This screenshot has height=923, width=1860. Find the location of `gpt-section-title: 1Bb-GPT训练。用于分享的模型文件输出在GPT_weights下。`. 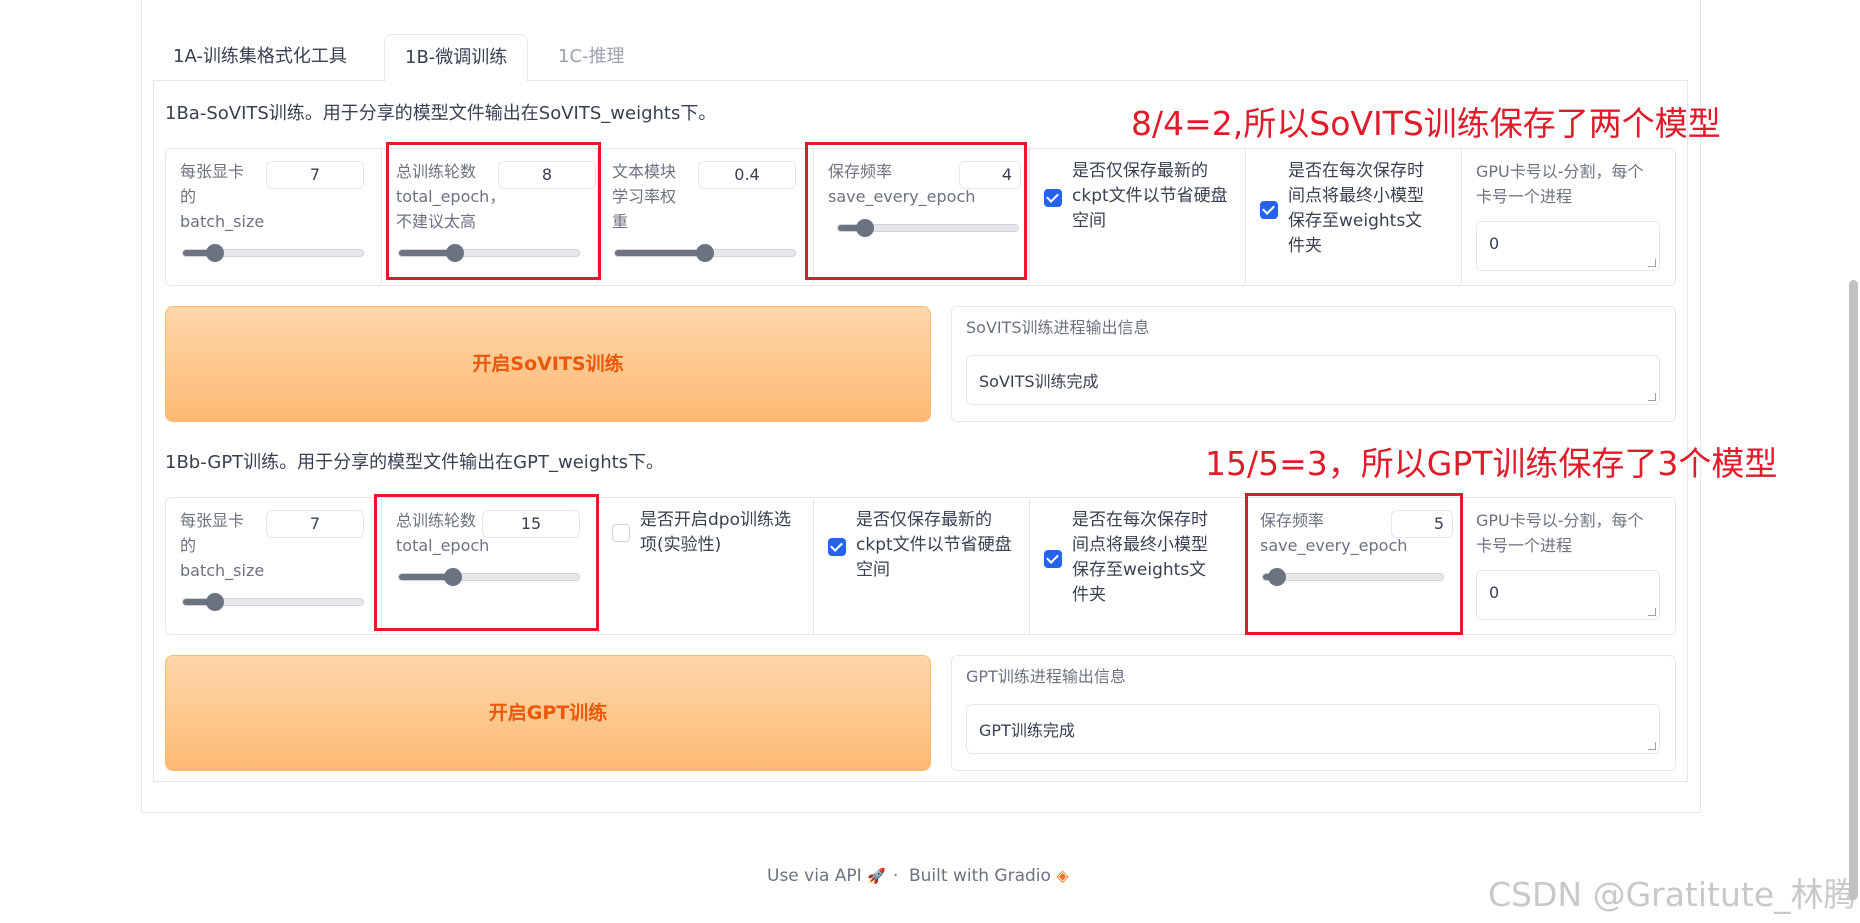

gpt-section-title: 1Bb-GPT训练。用于分享的模型文件输出在GPT_weights下。 is located at coordinates (415, 462).